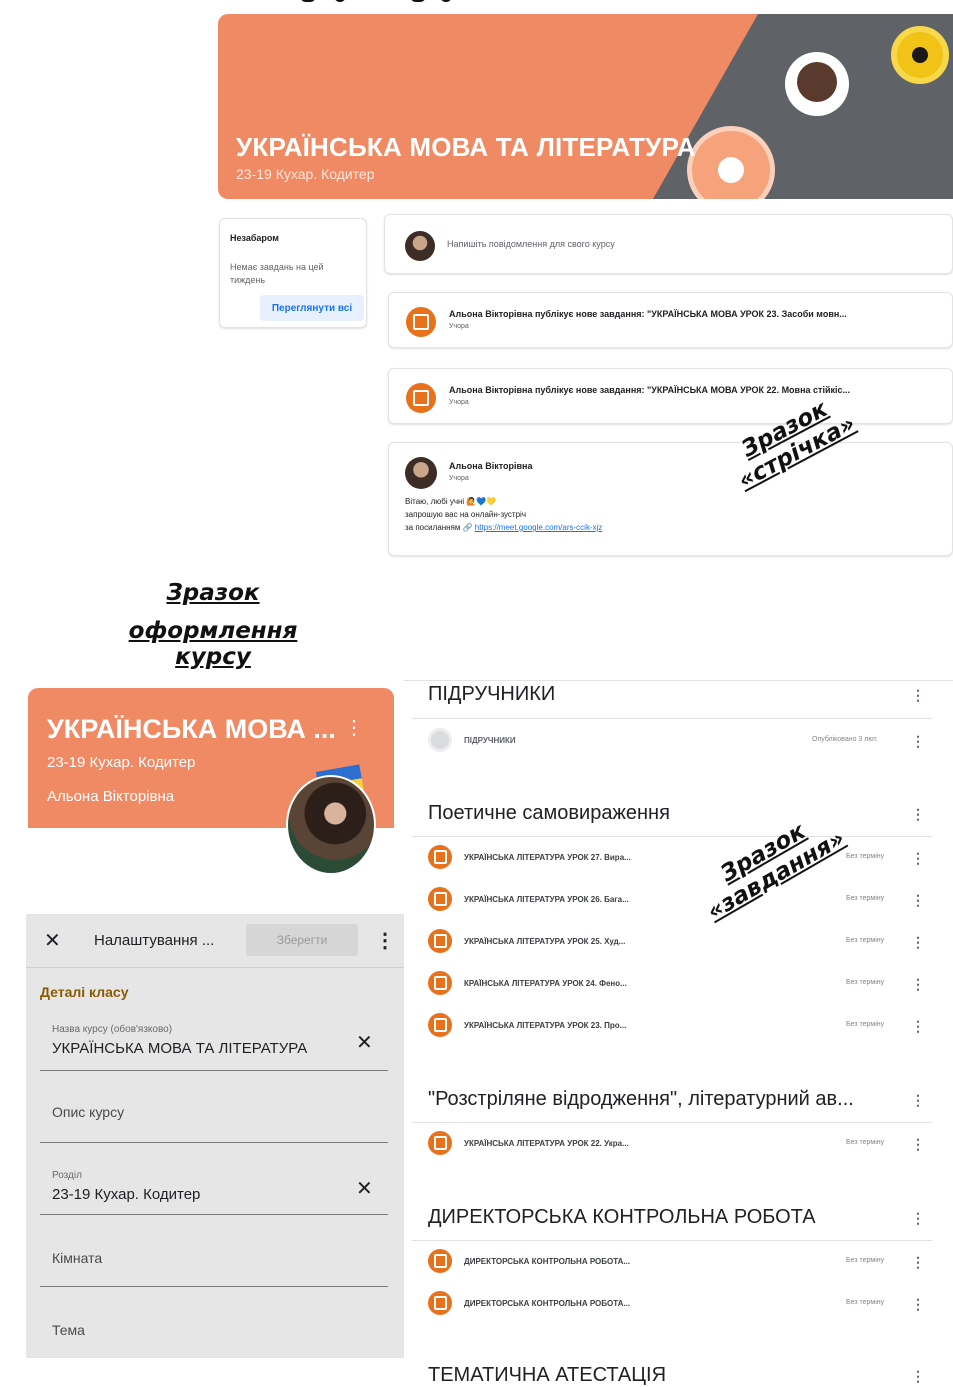 The image size is (953, 1387). Describe the element at coordinates (491, 466) in the screenshot. I see `announcement-author: Альона Вікторівна` at that location.